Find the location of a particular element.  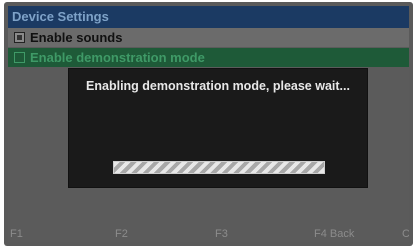

f1-key: F1 is located at coordinates (16, 234).